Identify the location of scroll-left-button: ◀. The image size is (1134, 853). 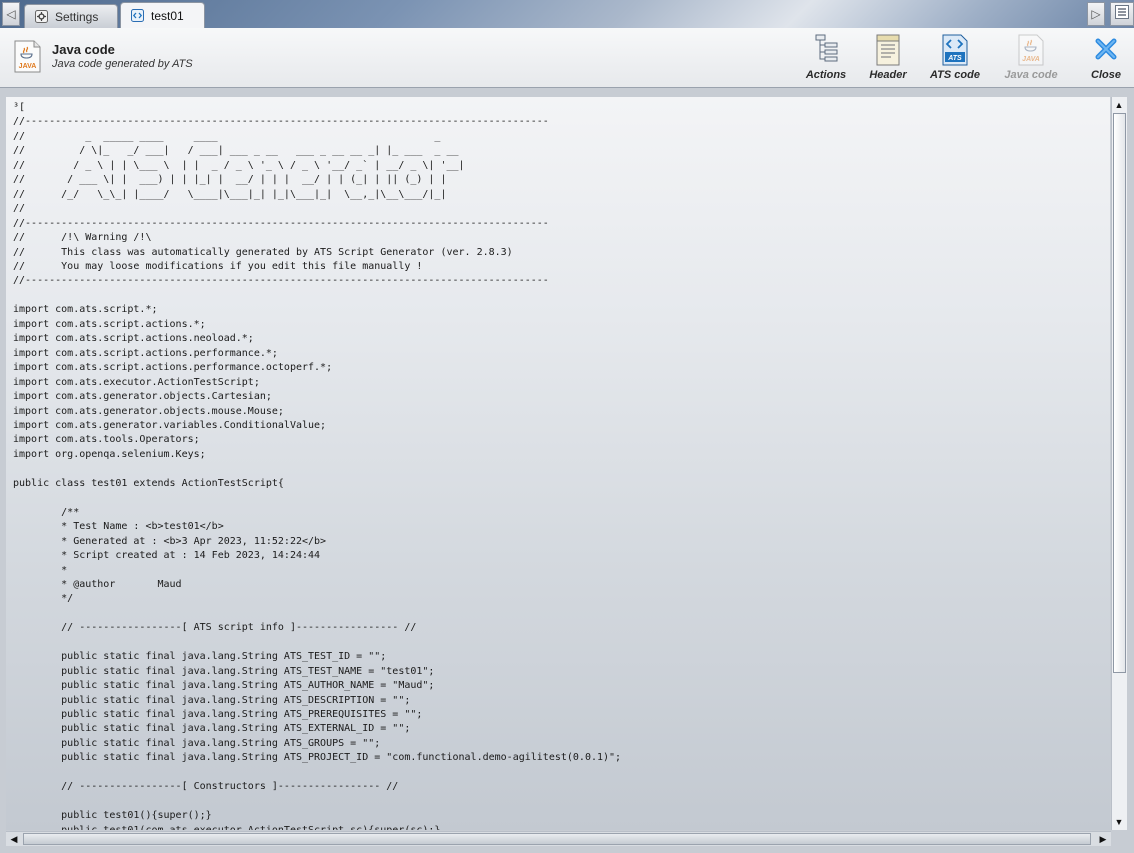
(14, 839).